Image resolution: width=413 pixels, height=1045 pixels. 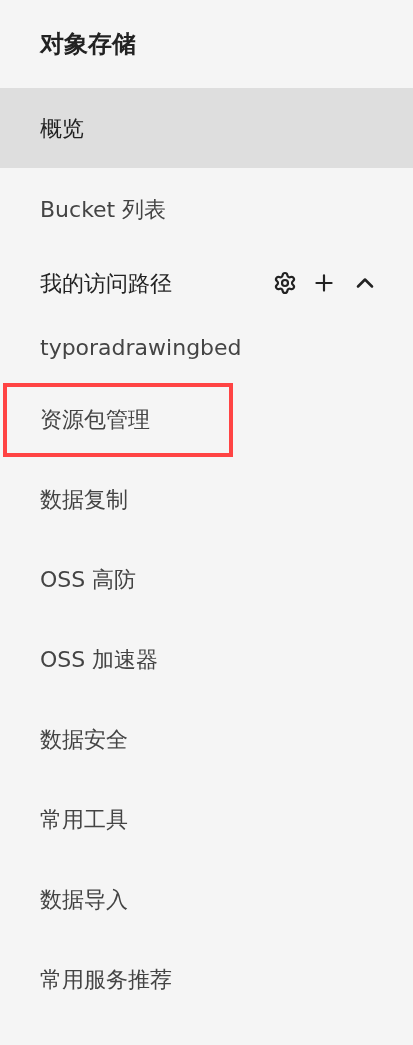 I want to click on group-label: 我的访问路径, so click(x=106, y=283).